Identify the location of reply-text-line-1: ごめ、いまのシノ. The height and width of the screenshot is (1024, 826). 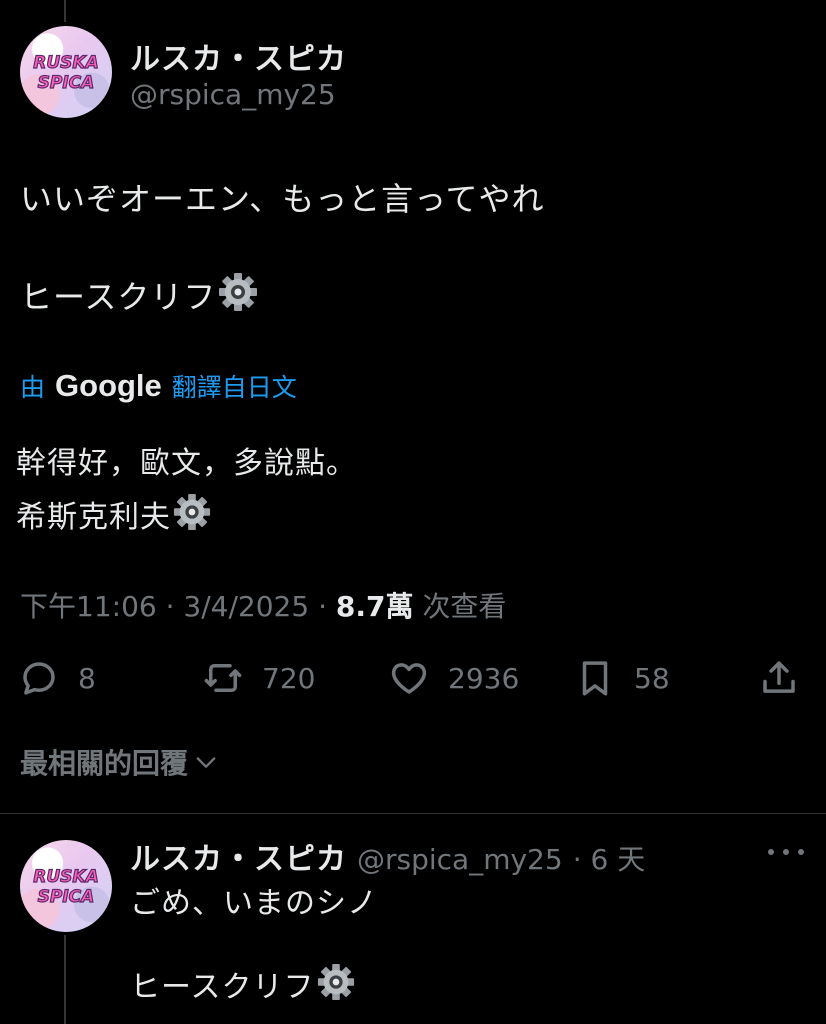
(254, 903).